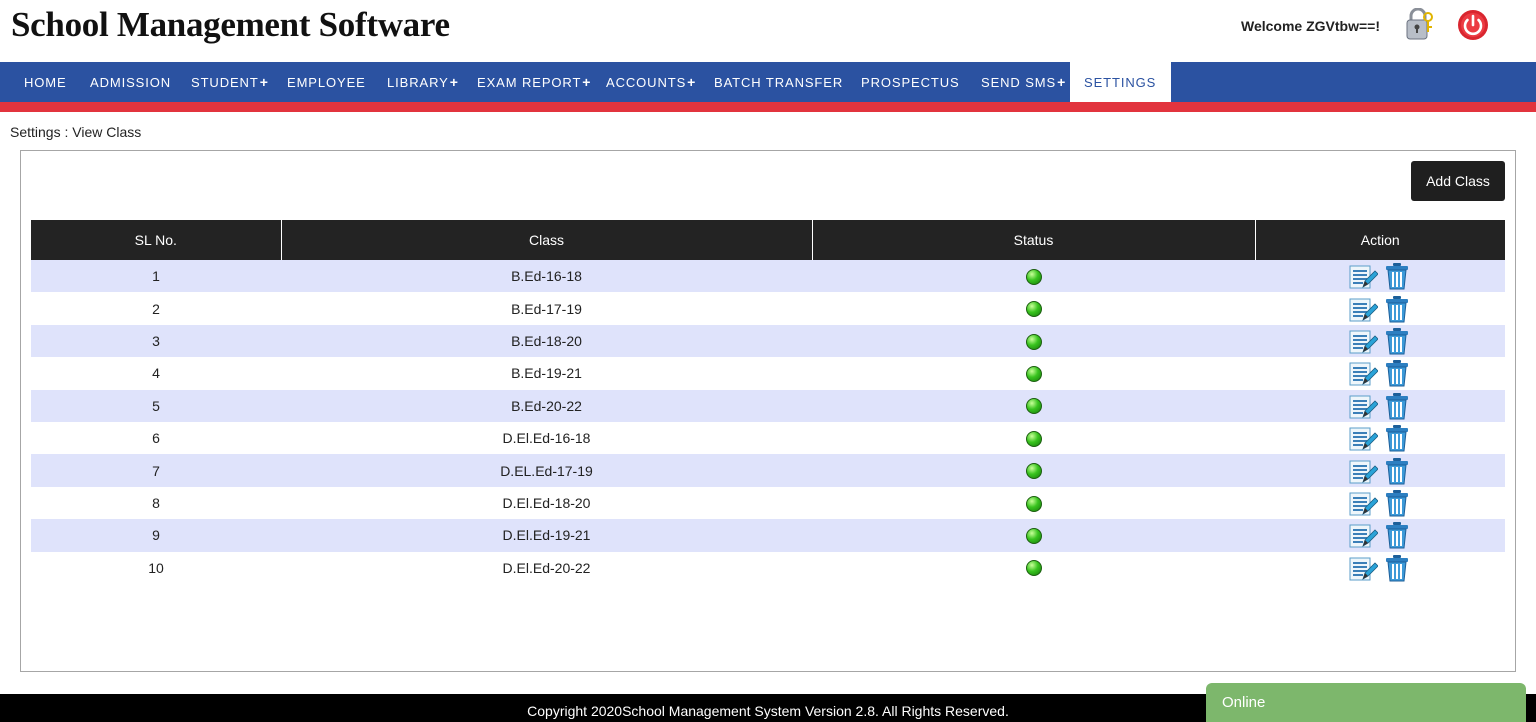 This screenshot has width=1536, height=722. What do you see at coordinates (131, 82) in the screenshot?
I see `nav-admission: ADMISSION` at bounding box center [131, 82].